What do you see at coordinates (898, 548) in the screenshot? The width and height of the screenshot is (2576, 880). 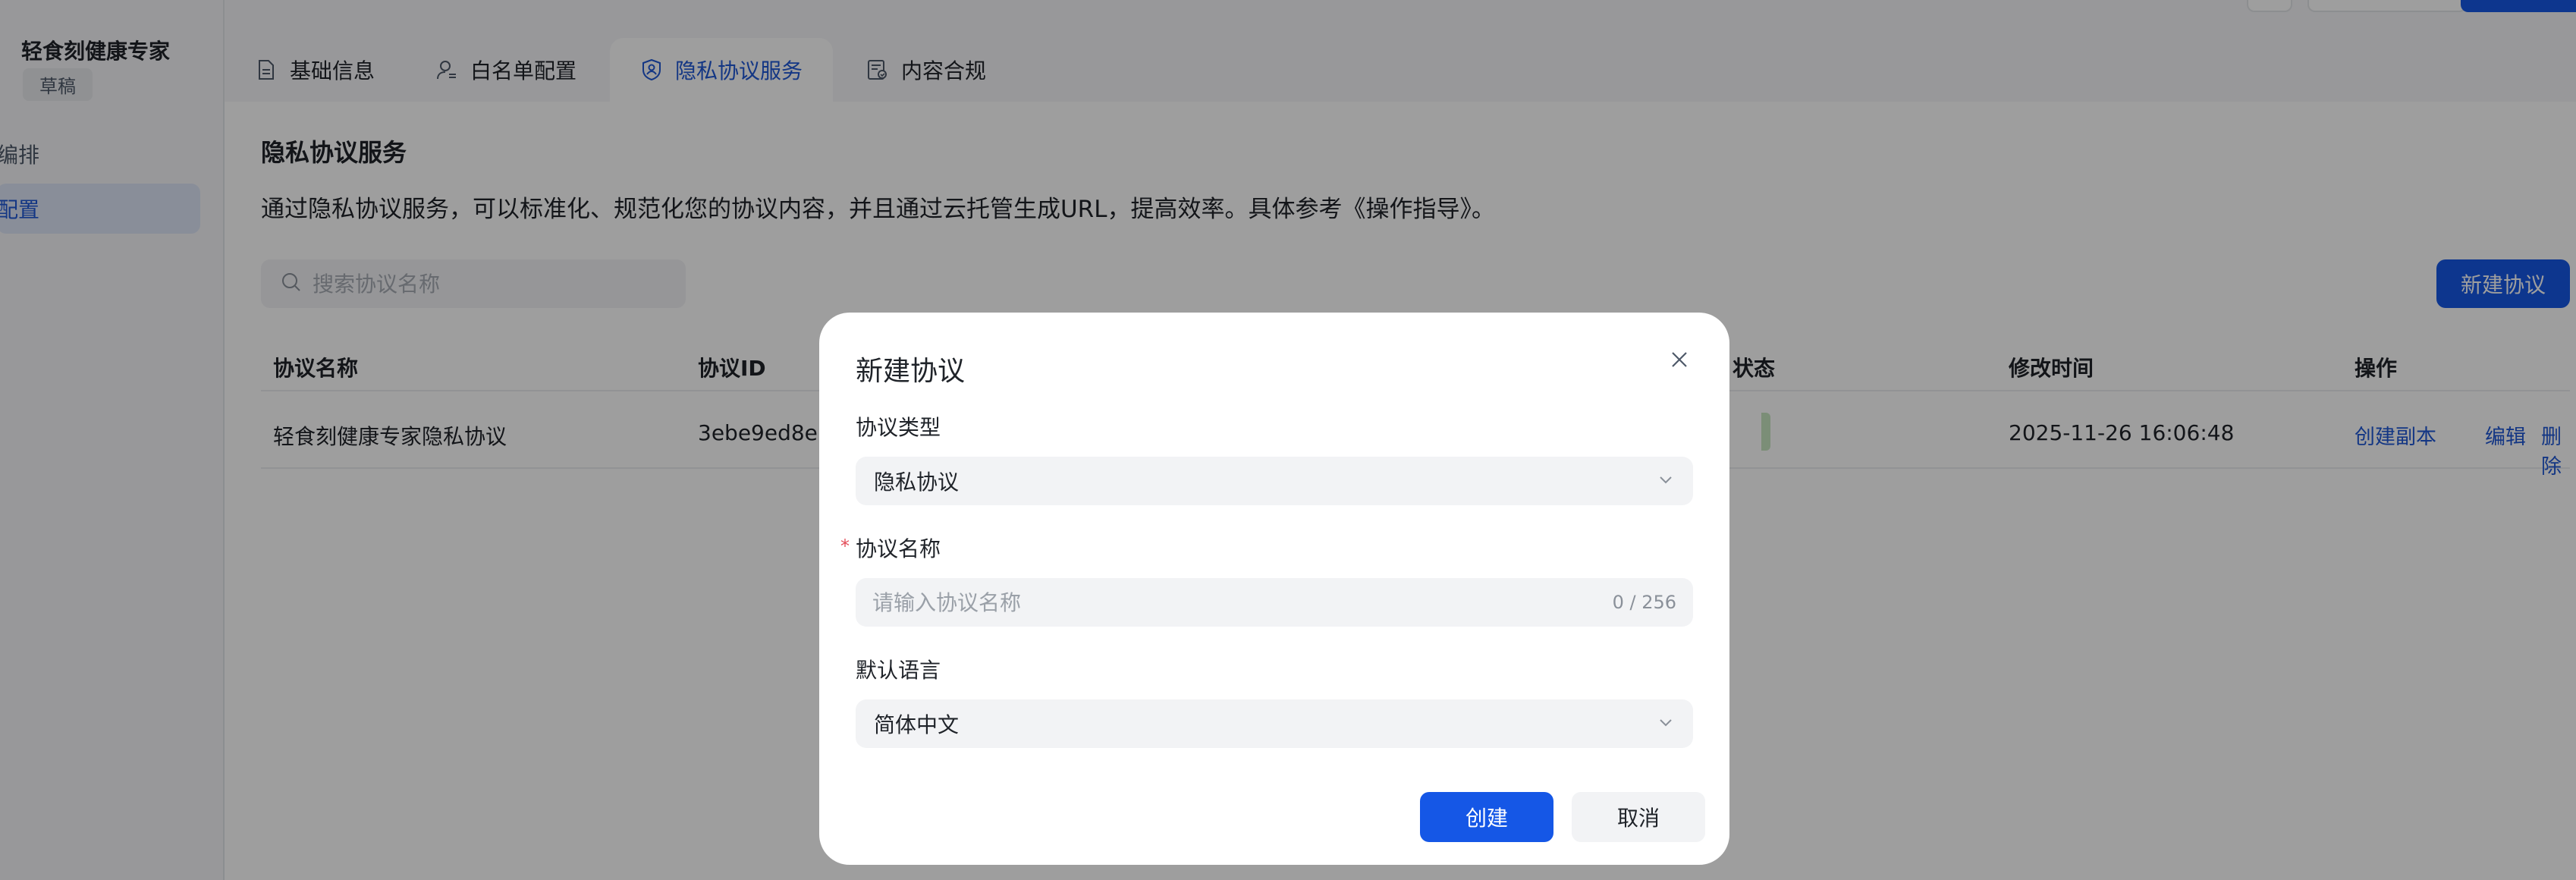 I see `agreement-name-label: 协议名称` at bounding box center [898, 548].